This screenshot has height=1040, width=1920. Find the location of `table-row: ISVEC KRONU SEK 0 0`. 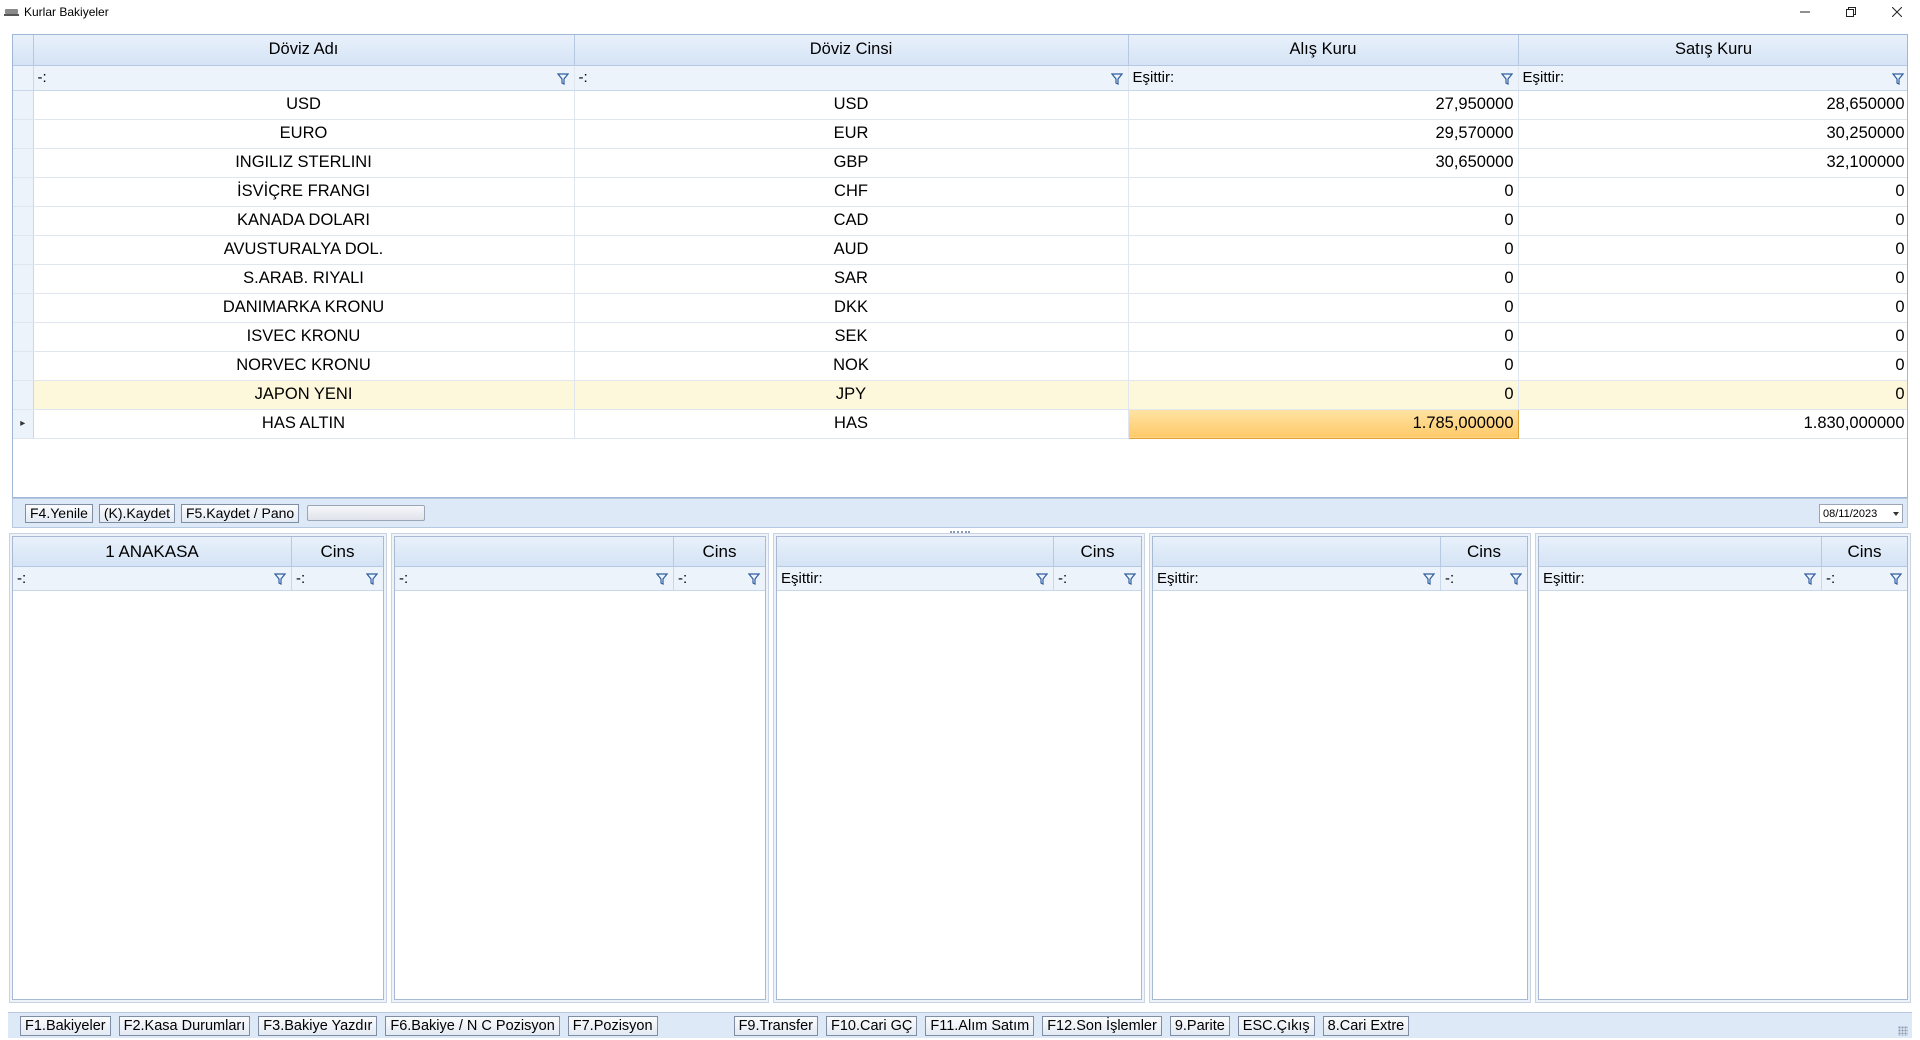

table-row: ISVEC KRONU SEK 0 0 is located at coordinates (960, 337).